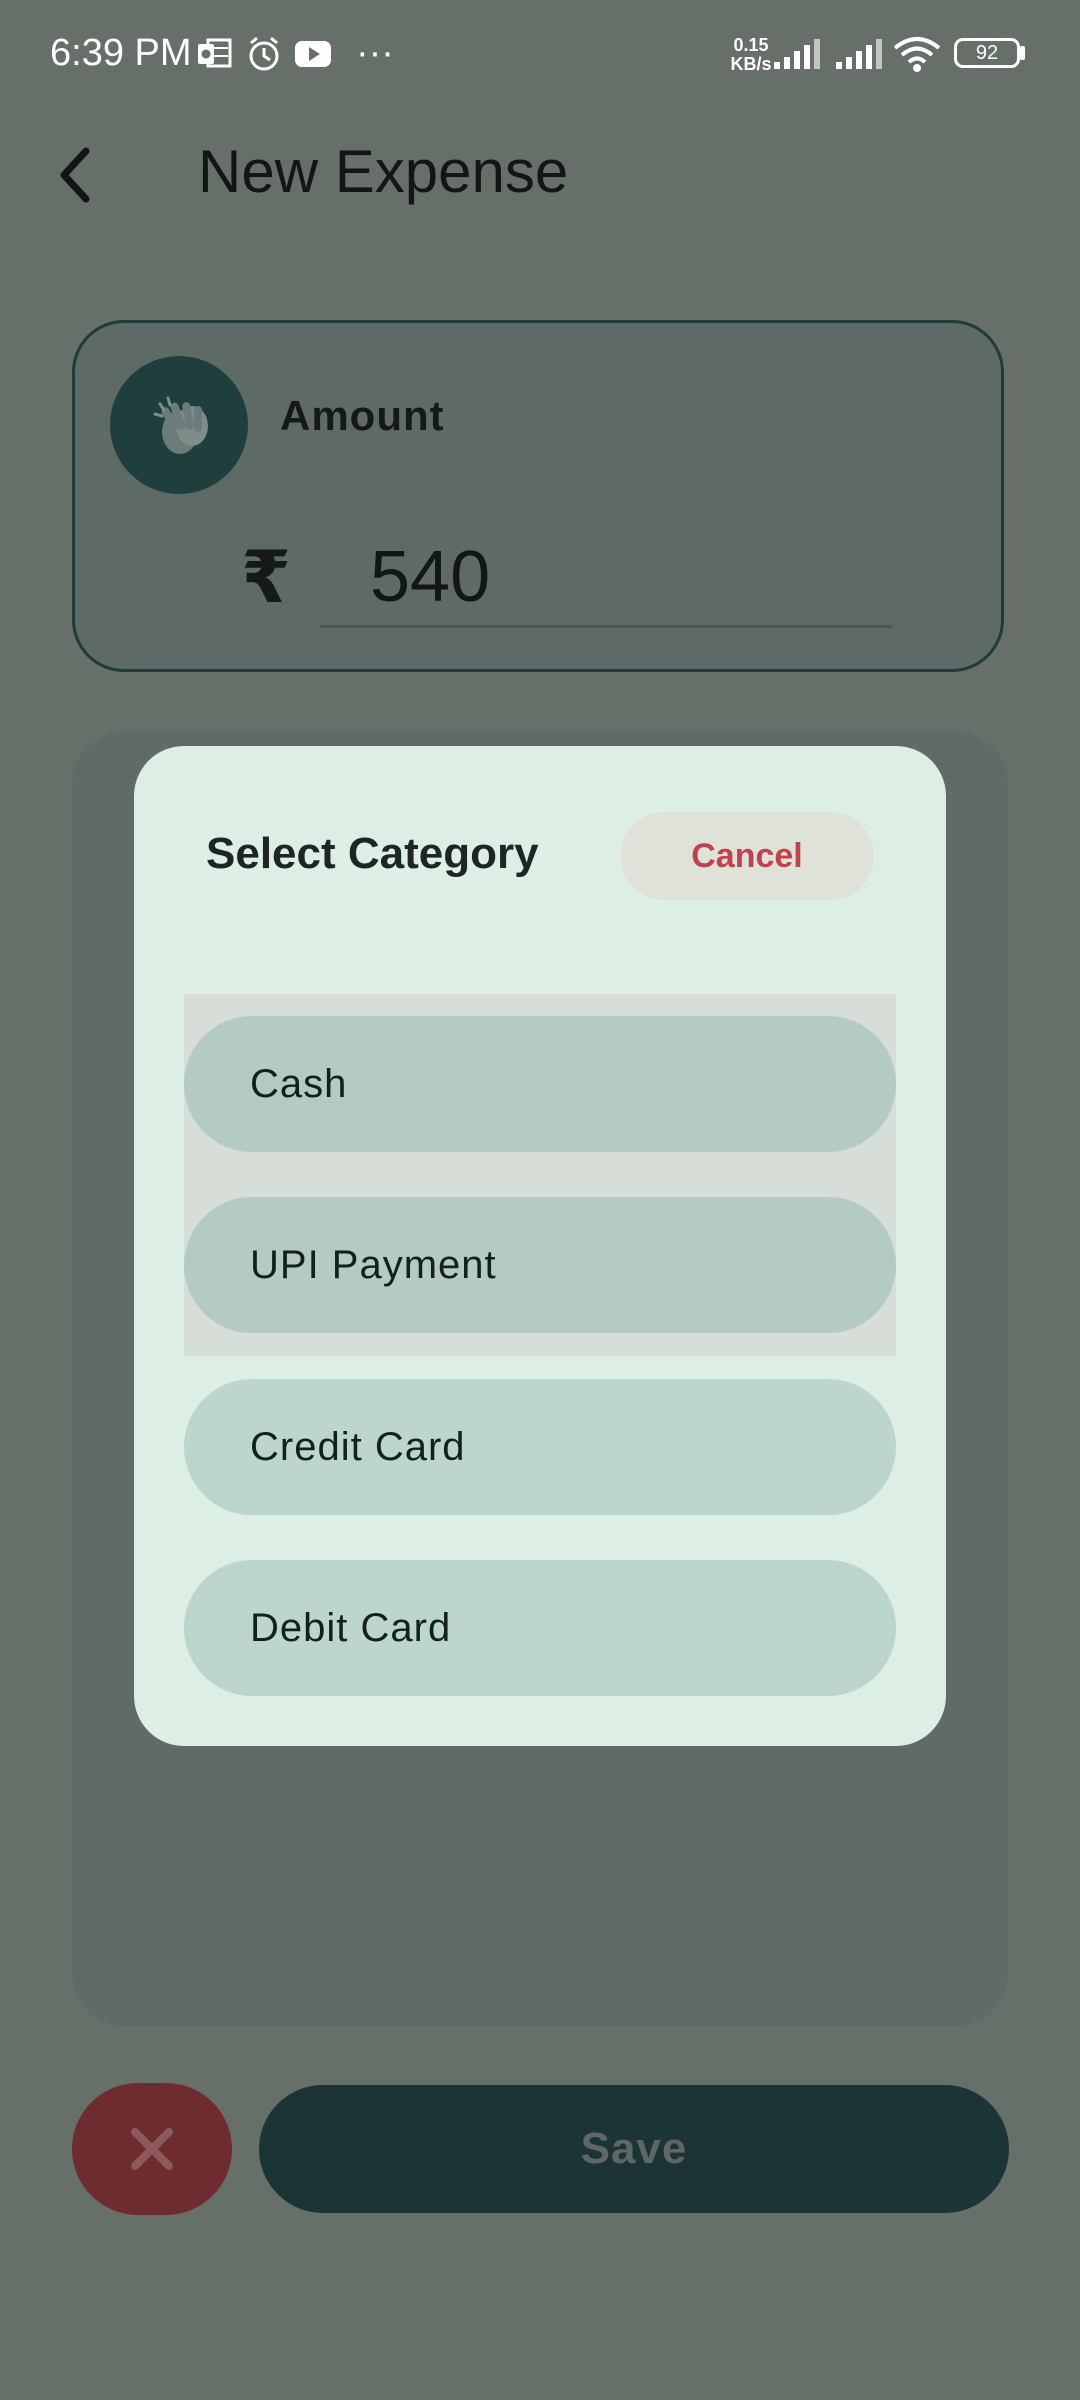 The image size is (1080, 2400). What do you see at coordinates (540, 1628) in the screenshot?
I see `category-option-debit-card: Debit Card` at bounding box center [540, 1628].